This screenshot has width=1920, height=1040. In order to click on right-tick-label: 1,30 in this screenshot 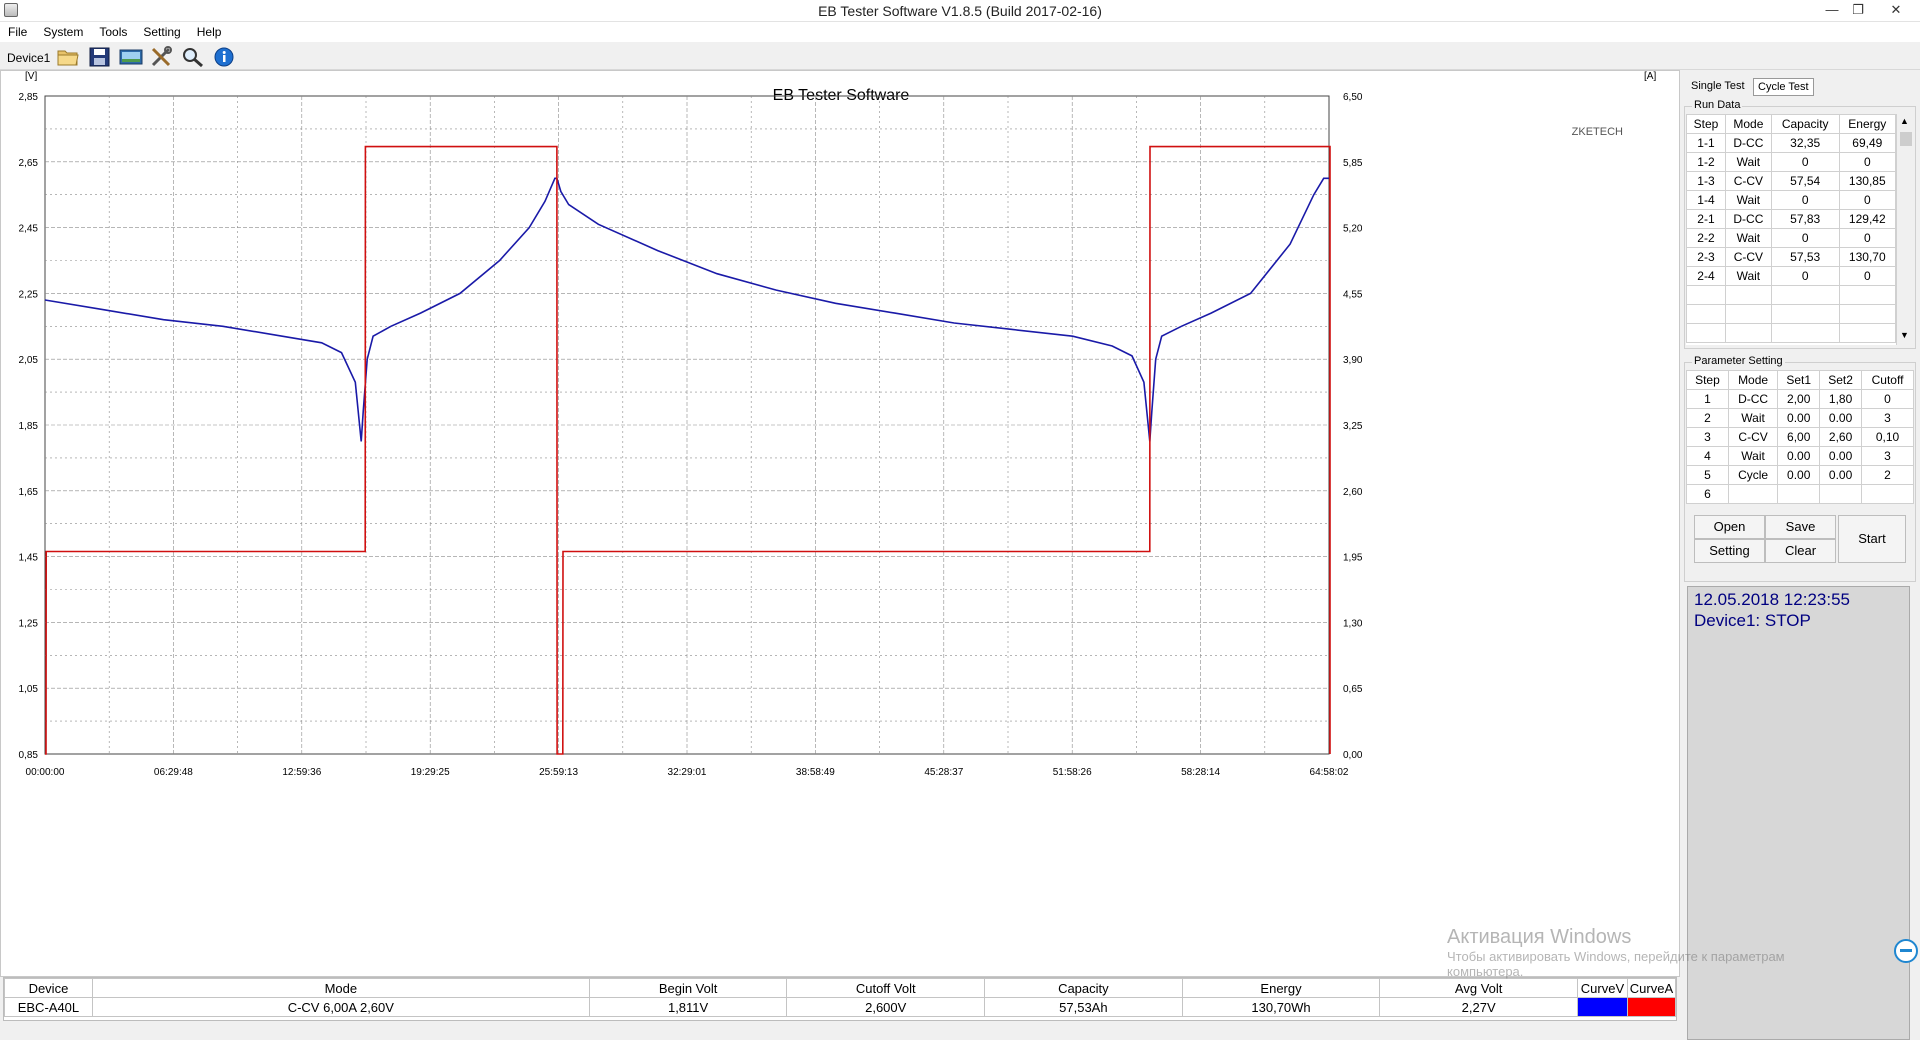, I will do `click(1353, 623)`.